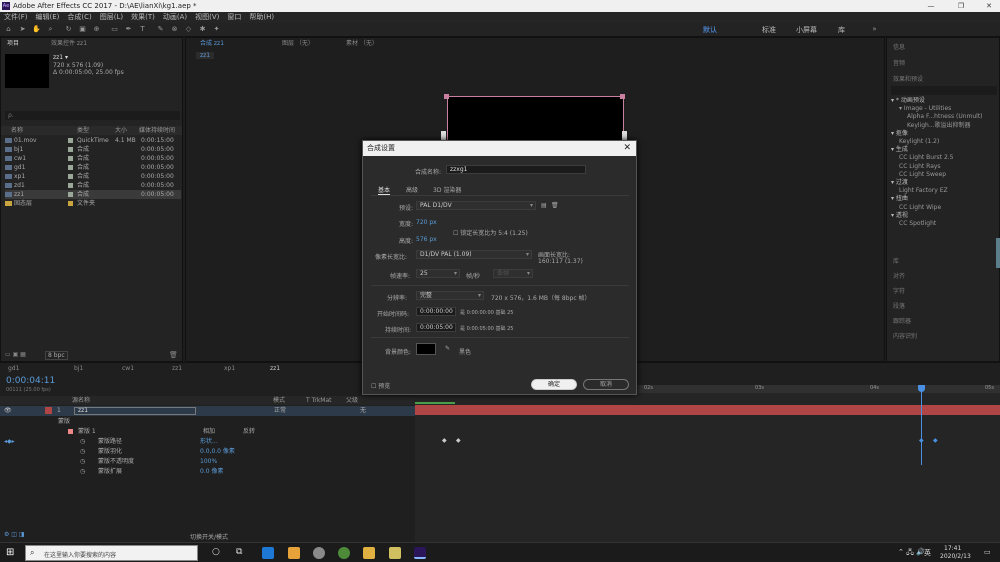  I want to click on workspace-default: 默认, so click(710, 30).